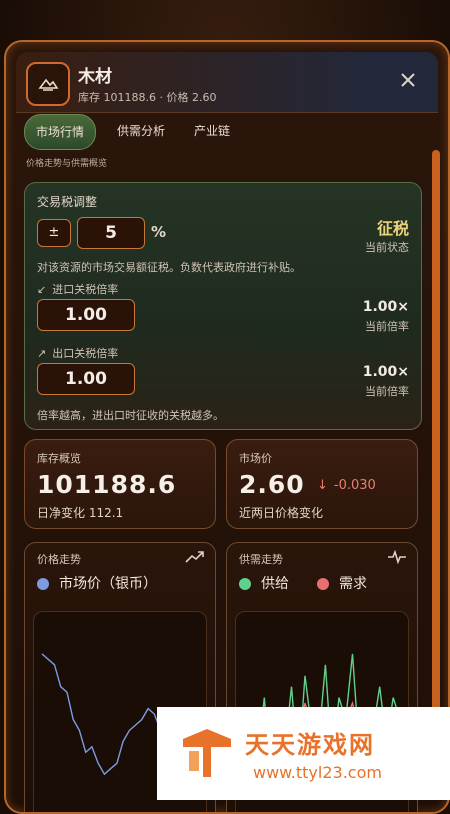 The image size is (450, 814). I want to click on watermark: 天天游戏网 www.ttyl23.com, so click(303, 753).